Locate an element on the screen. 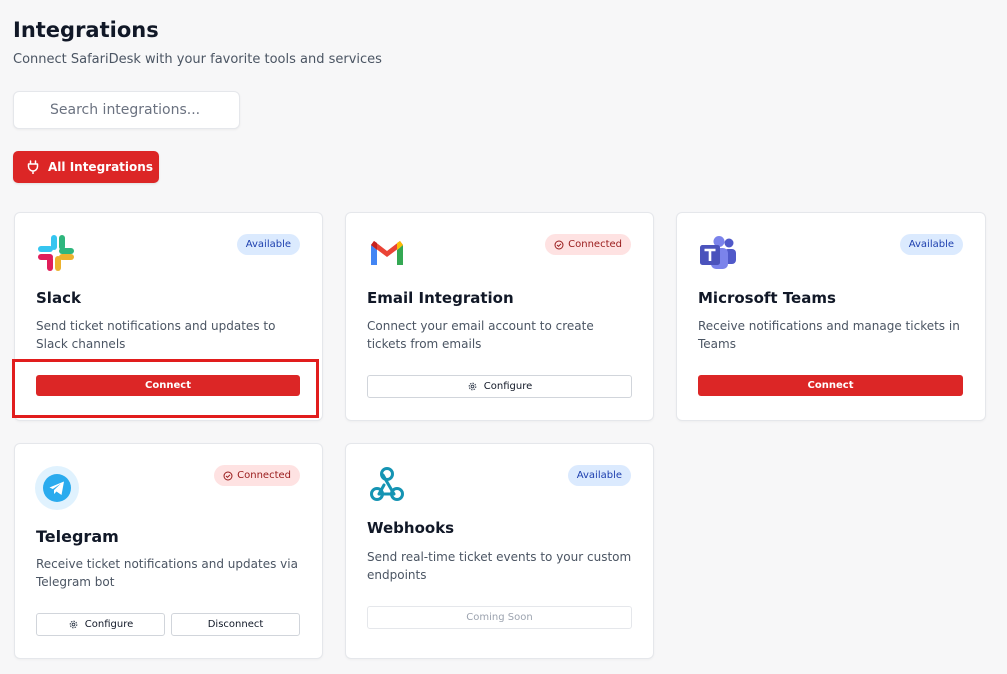 The image size is (1007, 674). telegram-configure-button: Configure is located at coordinates (100, 624).